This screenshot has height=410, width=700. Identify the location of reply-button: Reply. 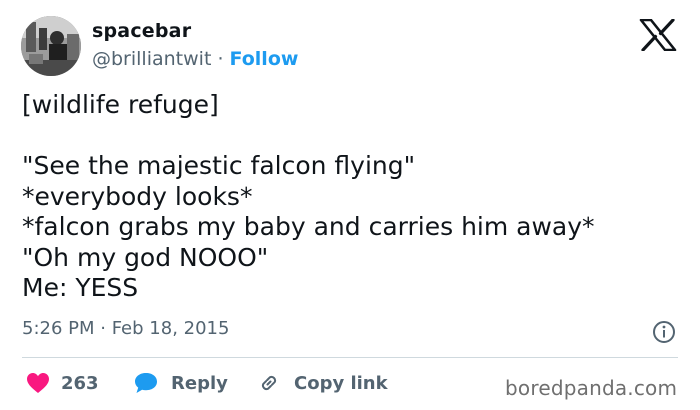
(180, 383).